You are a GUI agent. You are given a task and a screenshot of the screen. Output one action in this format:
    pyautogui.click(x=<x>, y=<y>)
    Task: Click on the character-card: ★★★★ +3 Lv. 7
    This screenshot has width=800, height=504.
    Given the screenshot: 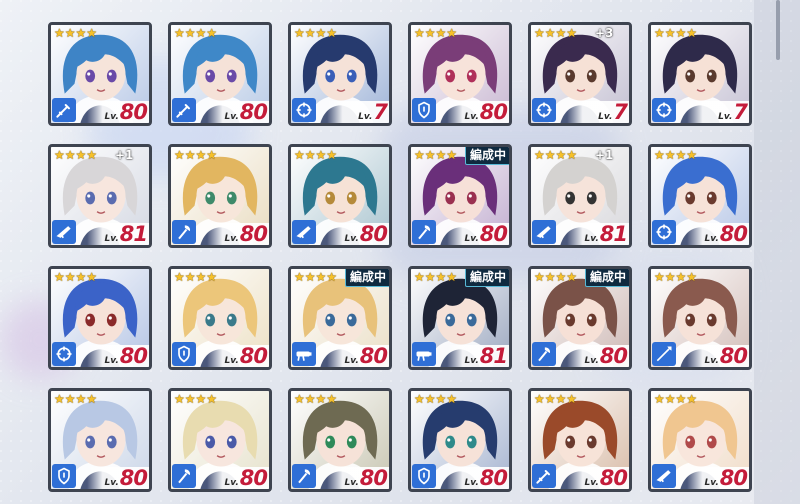 What is the action you would take?
    pyautogui.click(x=580, y=74)
    